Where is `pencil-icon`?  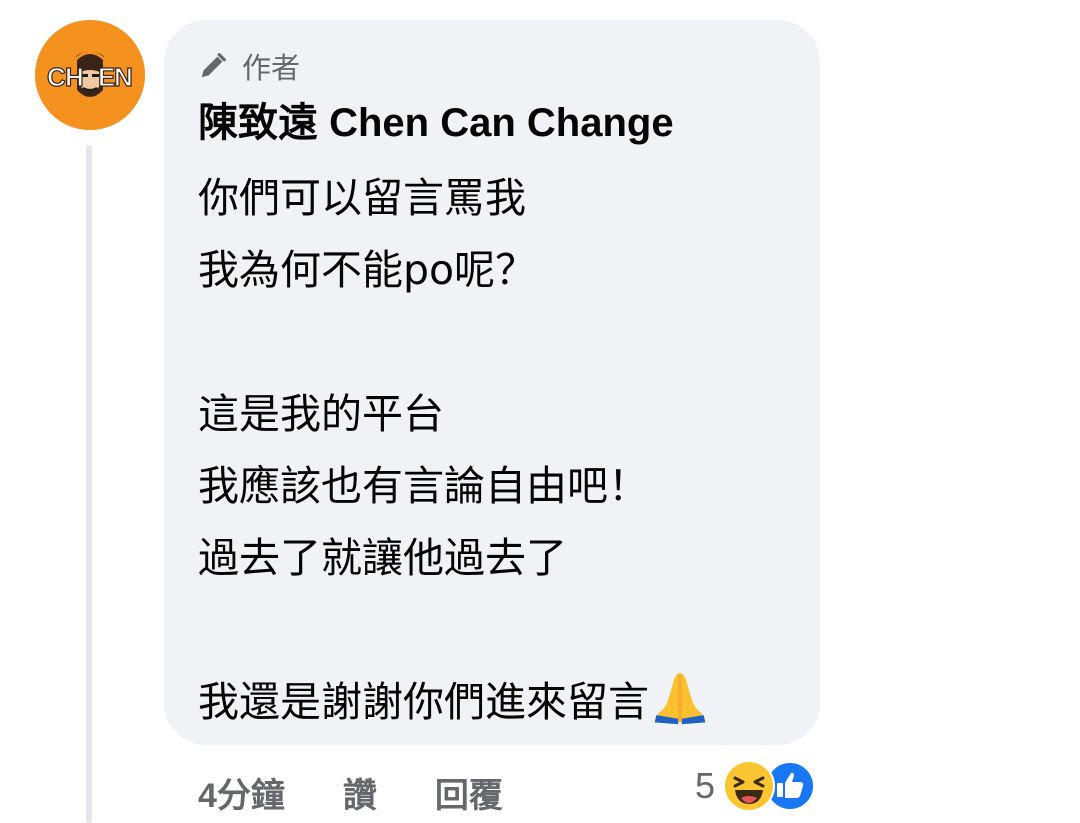
pencil-icon is located at coordinates (213, 65).